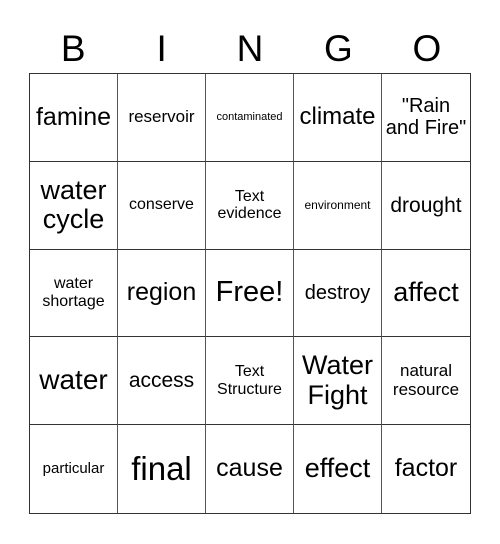 This screenshot has height=544, width=500. What do you see at coordinates (338, 118) in the screenshot?
I see `bingo-cell: climate` at bounding box center [338, 118].